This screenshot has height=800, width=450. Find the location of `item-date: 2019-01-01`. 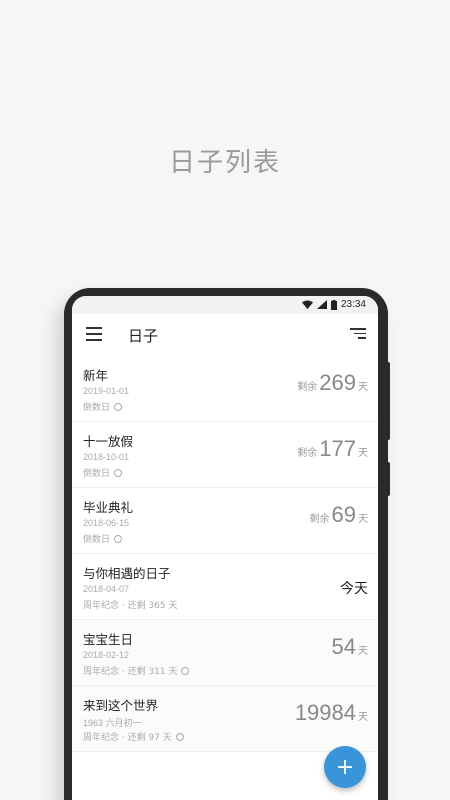

item-date: 2019-01-01 is located at coordinates (106, 391).